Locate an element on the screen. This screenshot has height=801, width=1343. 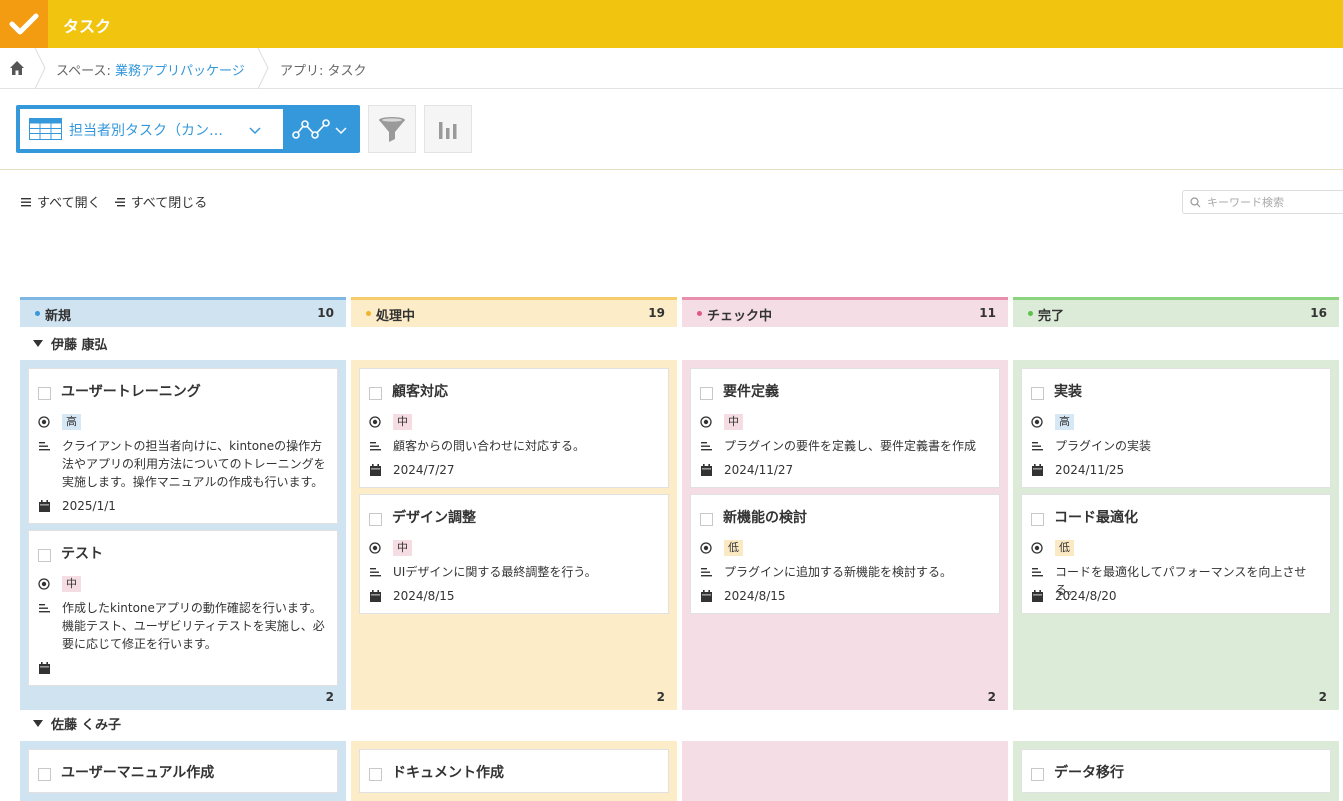
home-icon is located at coordinates (17, 70).